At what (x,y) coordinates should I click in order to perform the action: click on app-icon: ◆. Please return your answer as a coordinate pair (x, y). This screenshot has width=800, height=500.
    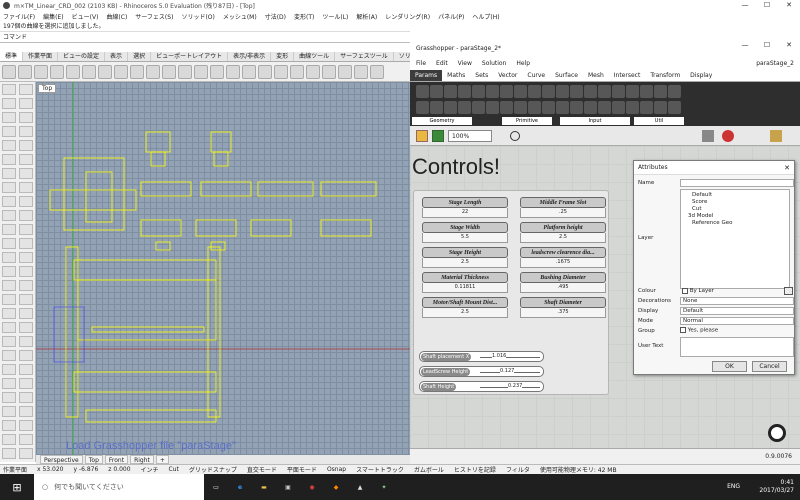
    Looking at the image, I should click on (336, 487).